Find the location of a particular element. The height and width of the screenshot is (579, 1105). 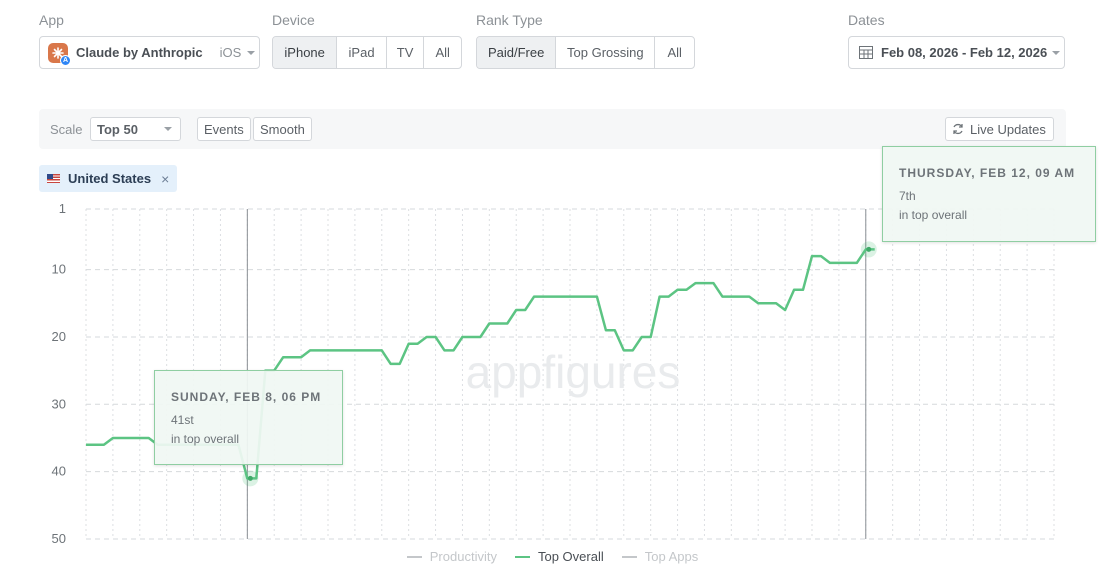

legend-label: Top Overall is located at coordinates (570, 556).